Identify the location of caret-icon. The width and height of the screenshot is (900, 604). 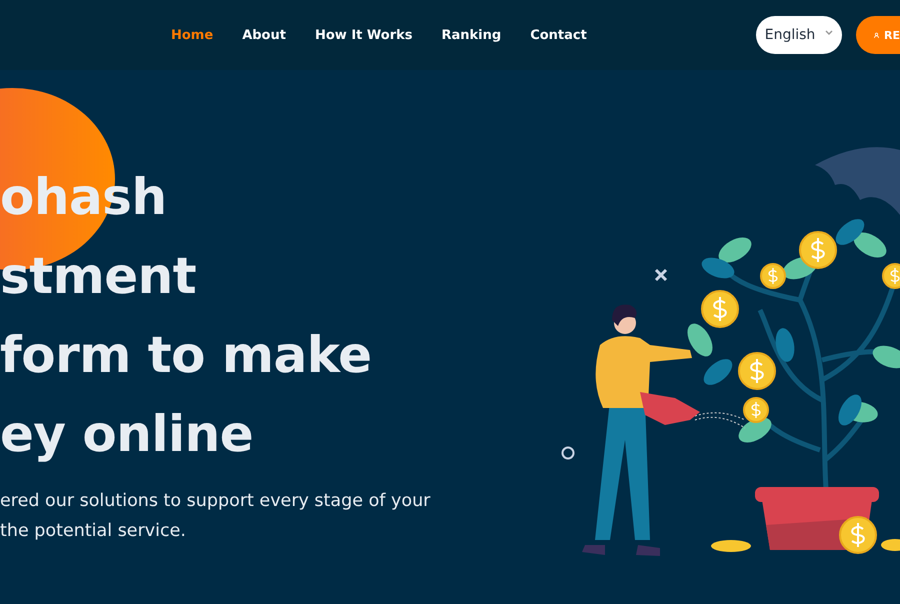
(829, 33).